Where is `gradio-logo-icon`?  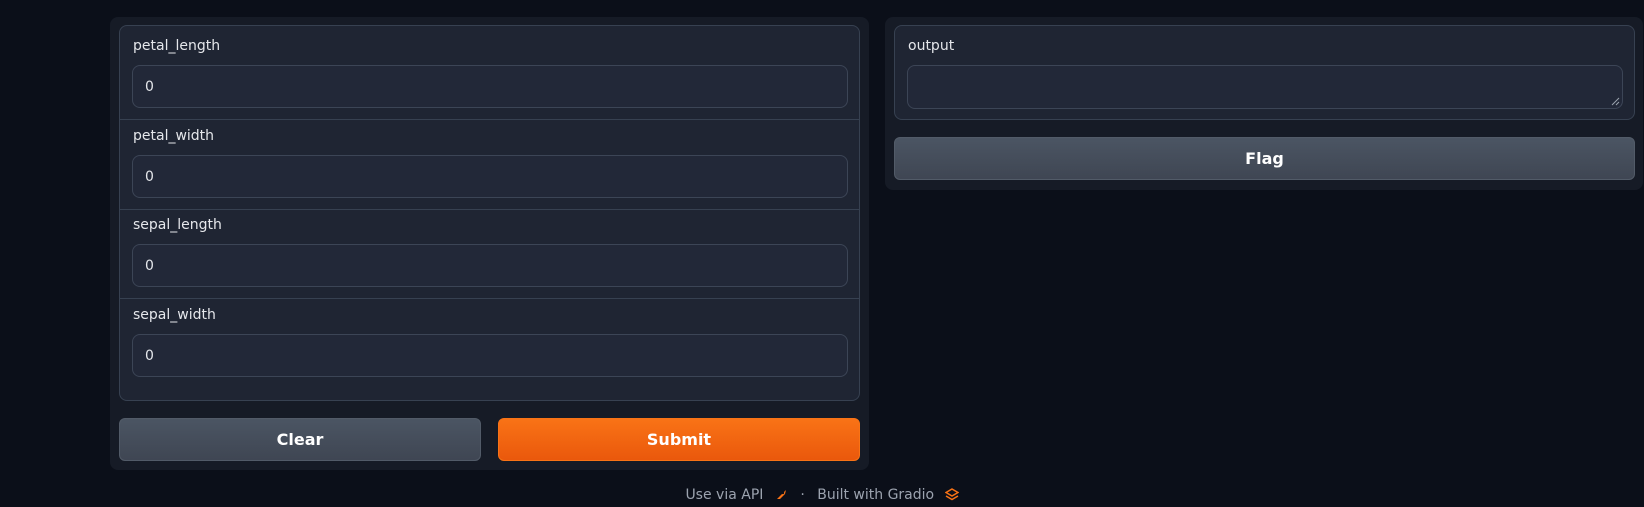
gradio-logo-icon is located at coordinates (951, 494).